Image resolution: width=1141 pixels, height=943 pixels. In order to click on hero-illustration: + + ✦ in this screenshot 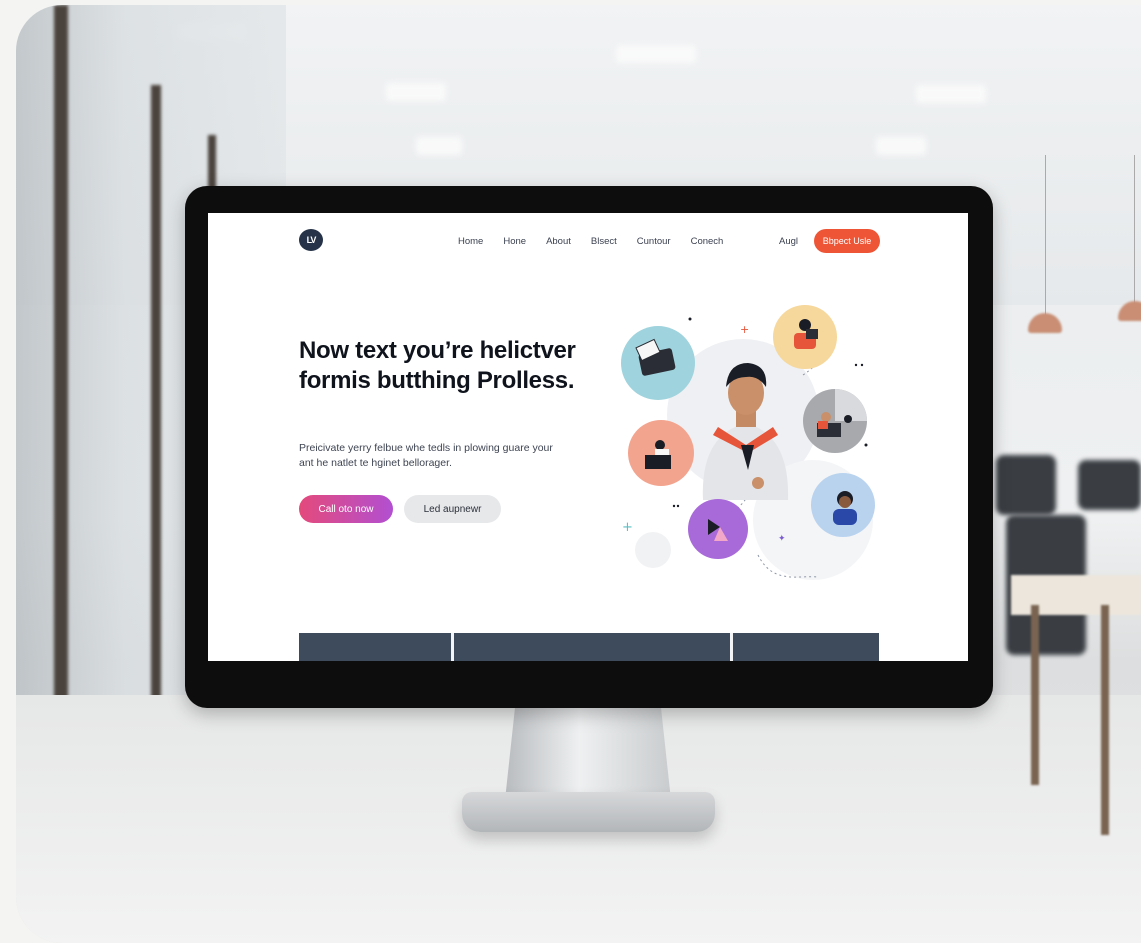, I will do `click(753, 440)`.